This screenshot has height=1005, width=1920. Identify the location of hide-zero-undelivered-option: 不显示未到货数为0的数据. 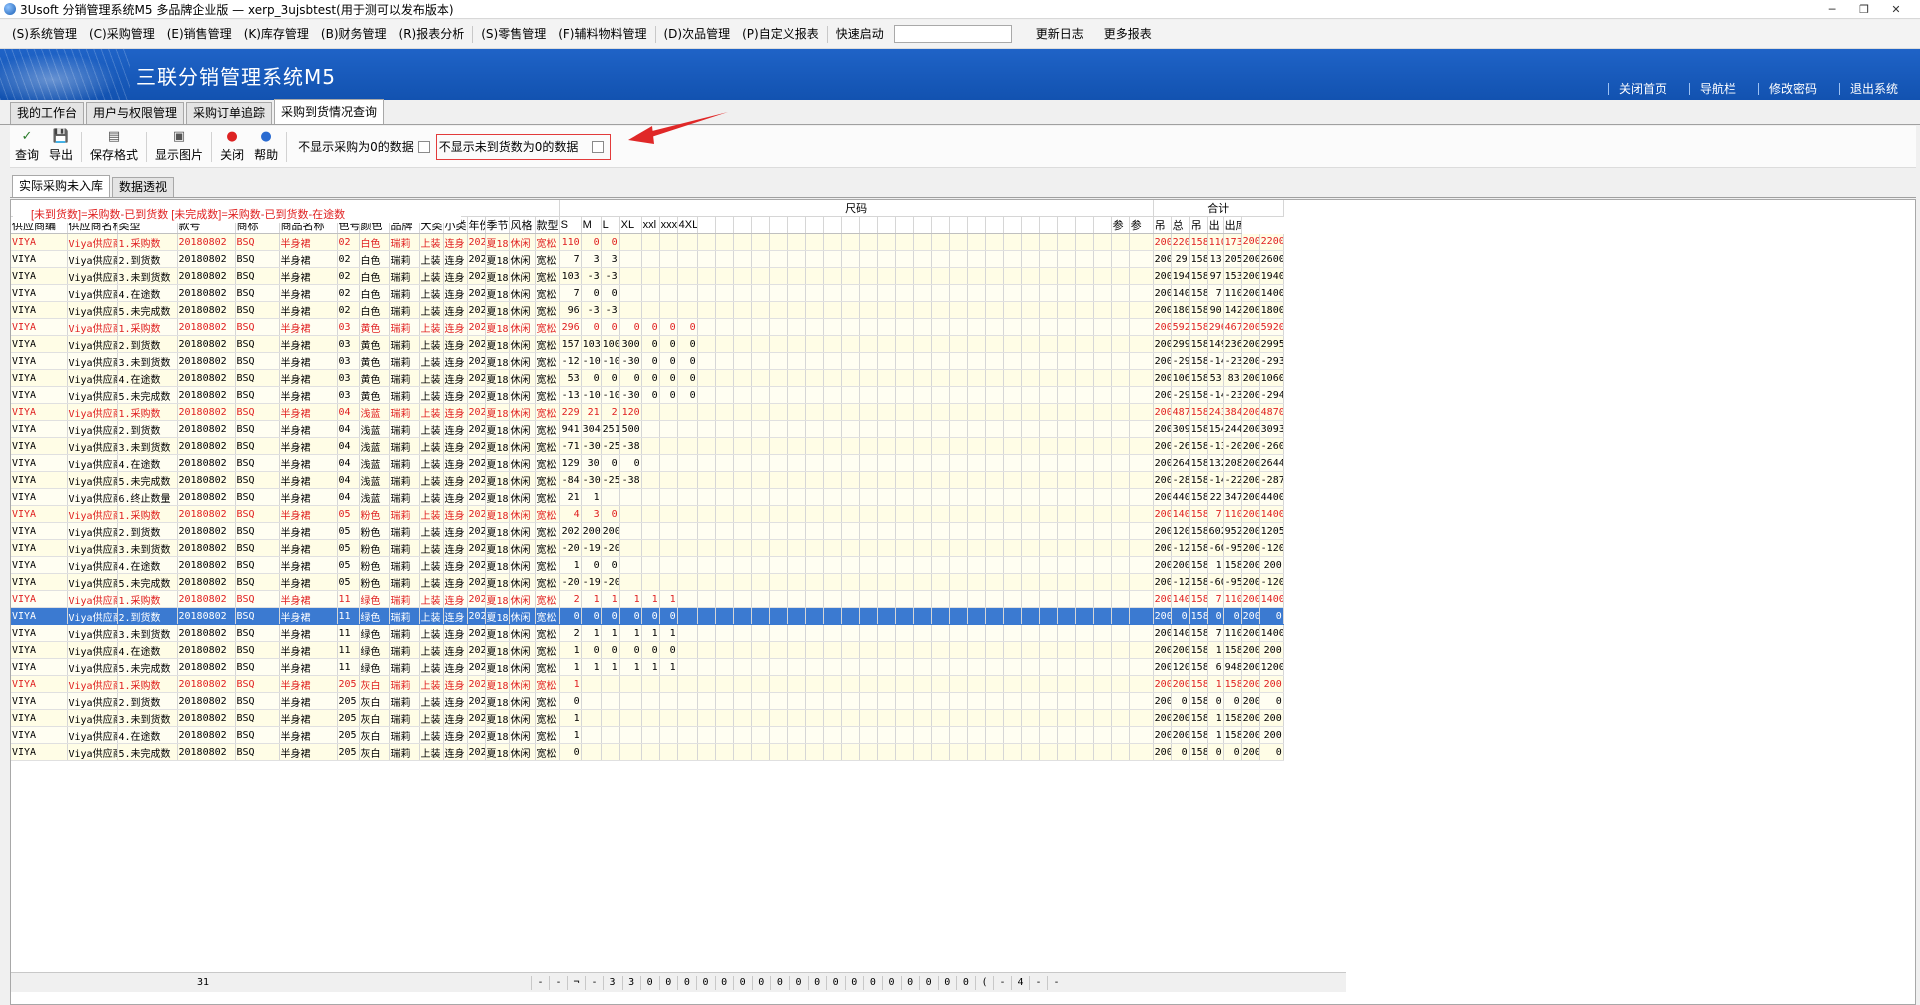
(522, 146).